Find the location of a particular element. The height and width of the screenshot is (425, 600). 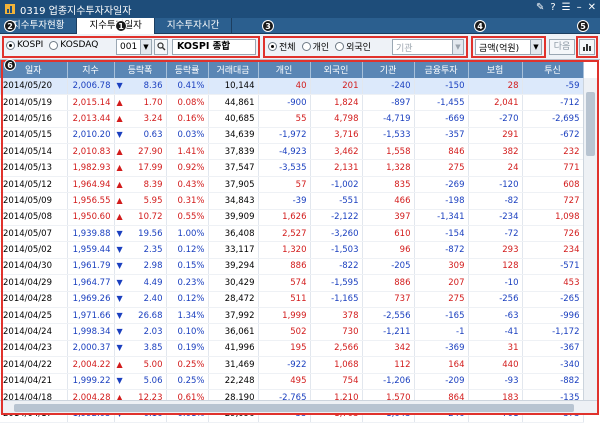

cell-ind: -1,972 is located at coordinates (284, 136).